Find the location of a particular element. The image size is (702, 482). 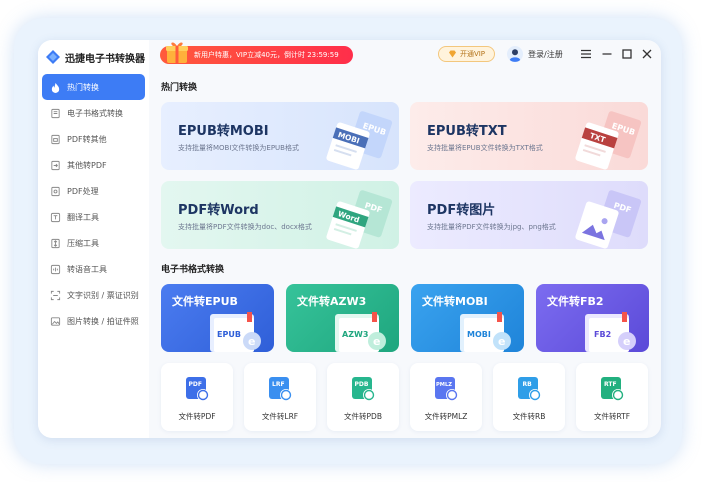

card-file-to-mobi: 文件转MOBI MOBI e is located at coordinates (467, 318).